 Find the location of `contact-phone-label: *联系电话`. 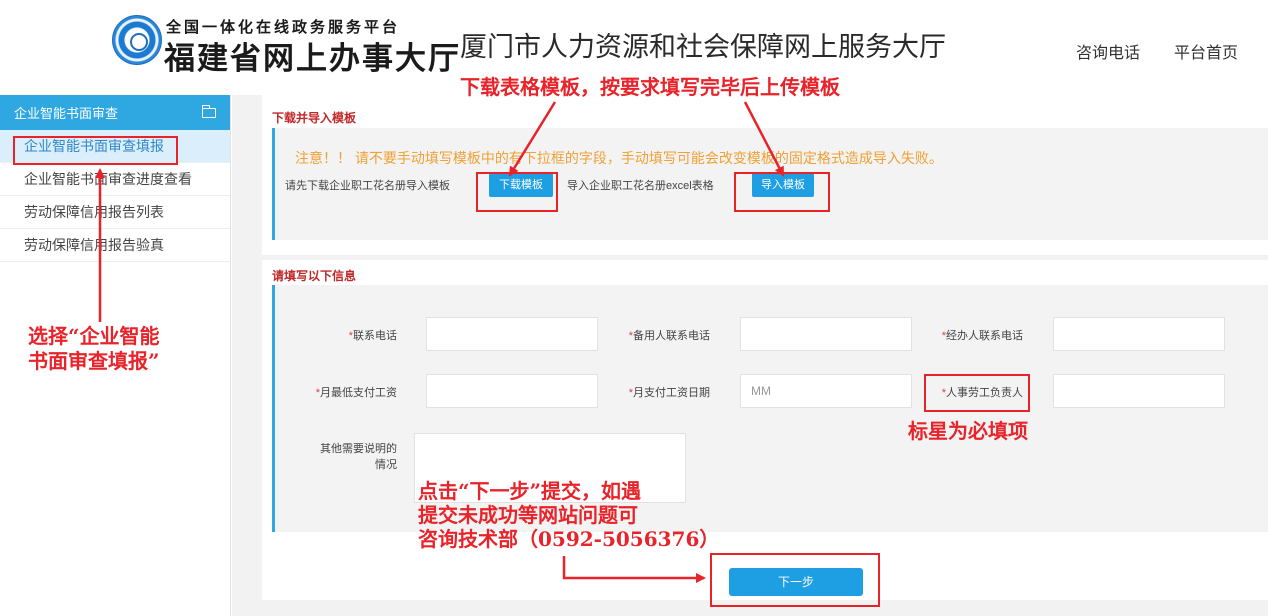

contact-phone-label: *联系电话 is located at coordinates (372, 336).